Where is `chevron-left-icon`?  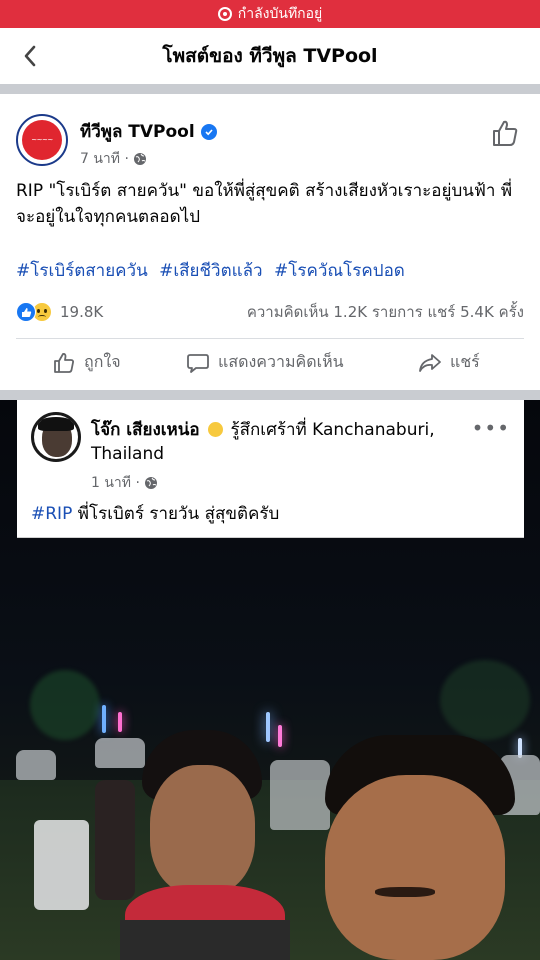
chevron-left-icon is located at coordinates (30, 56).